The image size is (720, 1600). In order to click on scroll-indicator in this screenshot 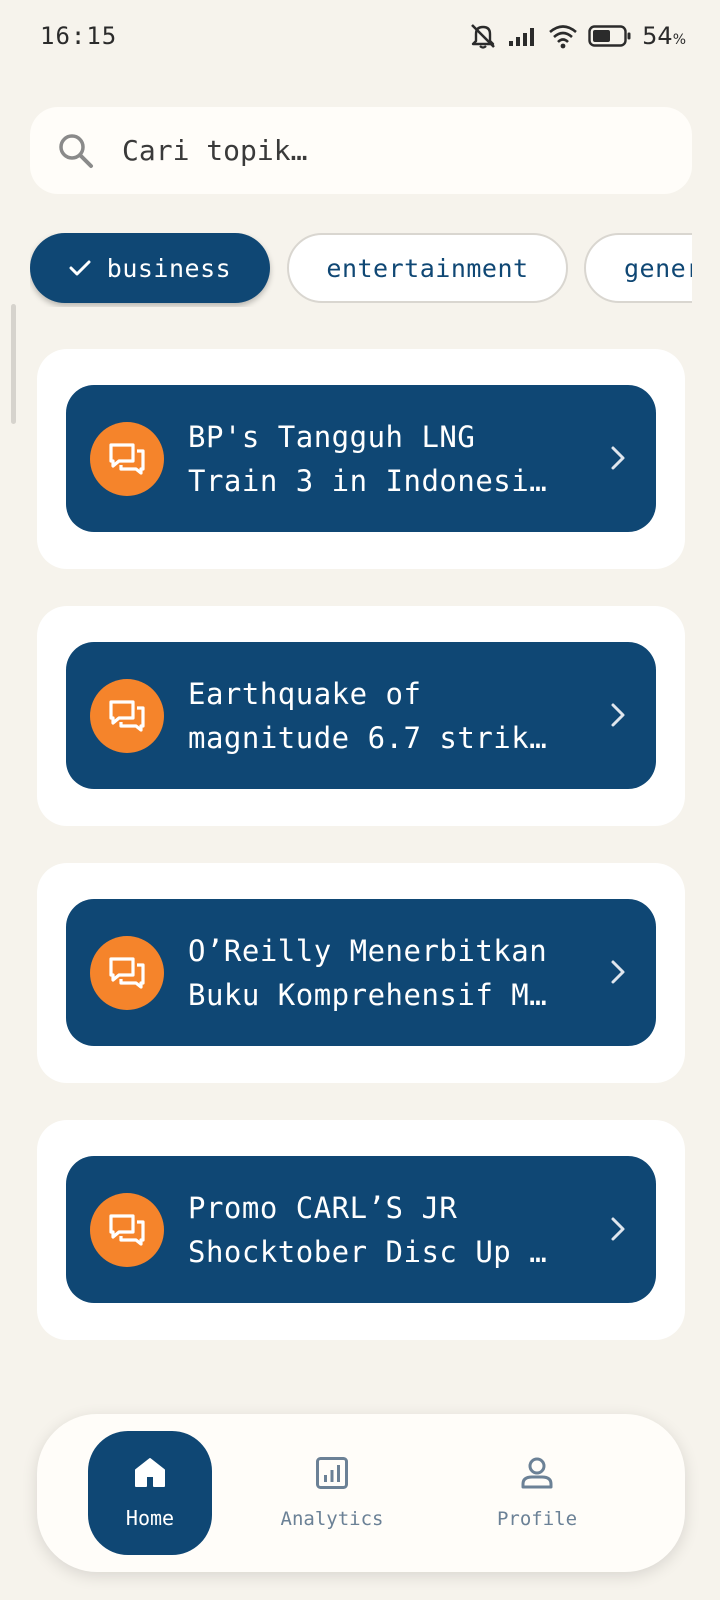, I will do `click(13, 364)`.